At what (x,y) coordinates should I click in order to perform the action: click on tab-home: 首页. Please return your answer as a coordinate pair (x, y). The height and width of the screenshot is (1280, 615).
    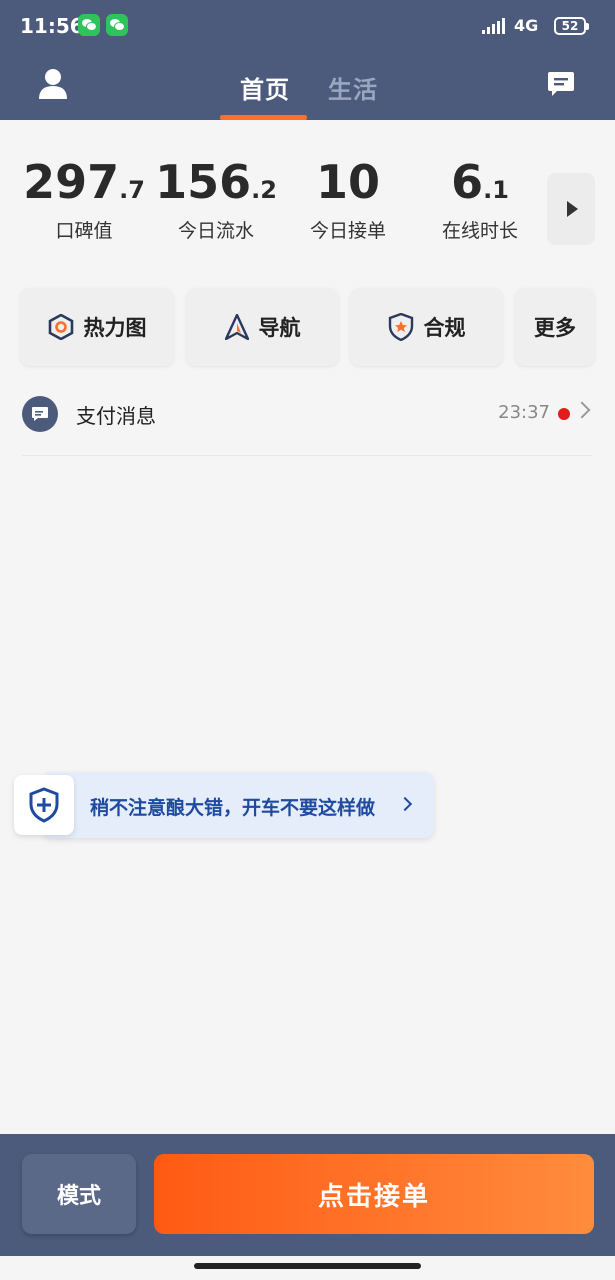
    Looking at the image, I should click on (265, 87).